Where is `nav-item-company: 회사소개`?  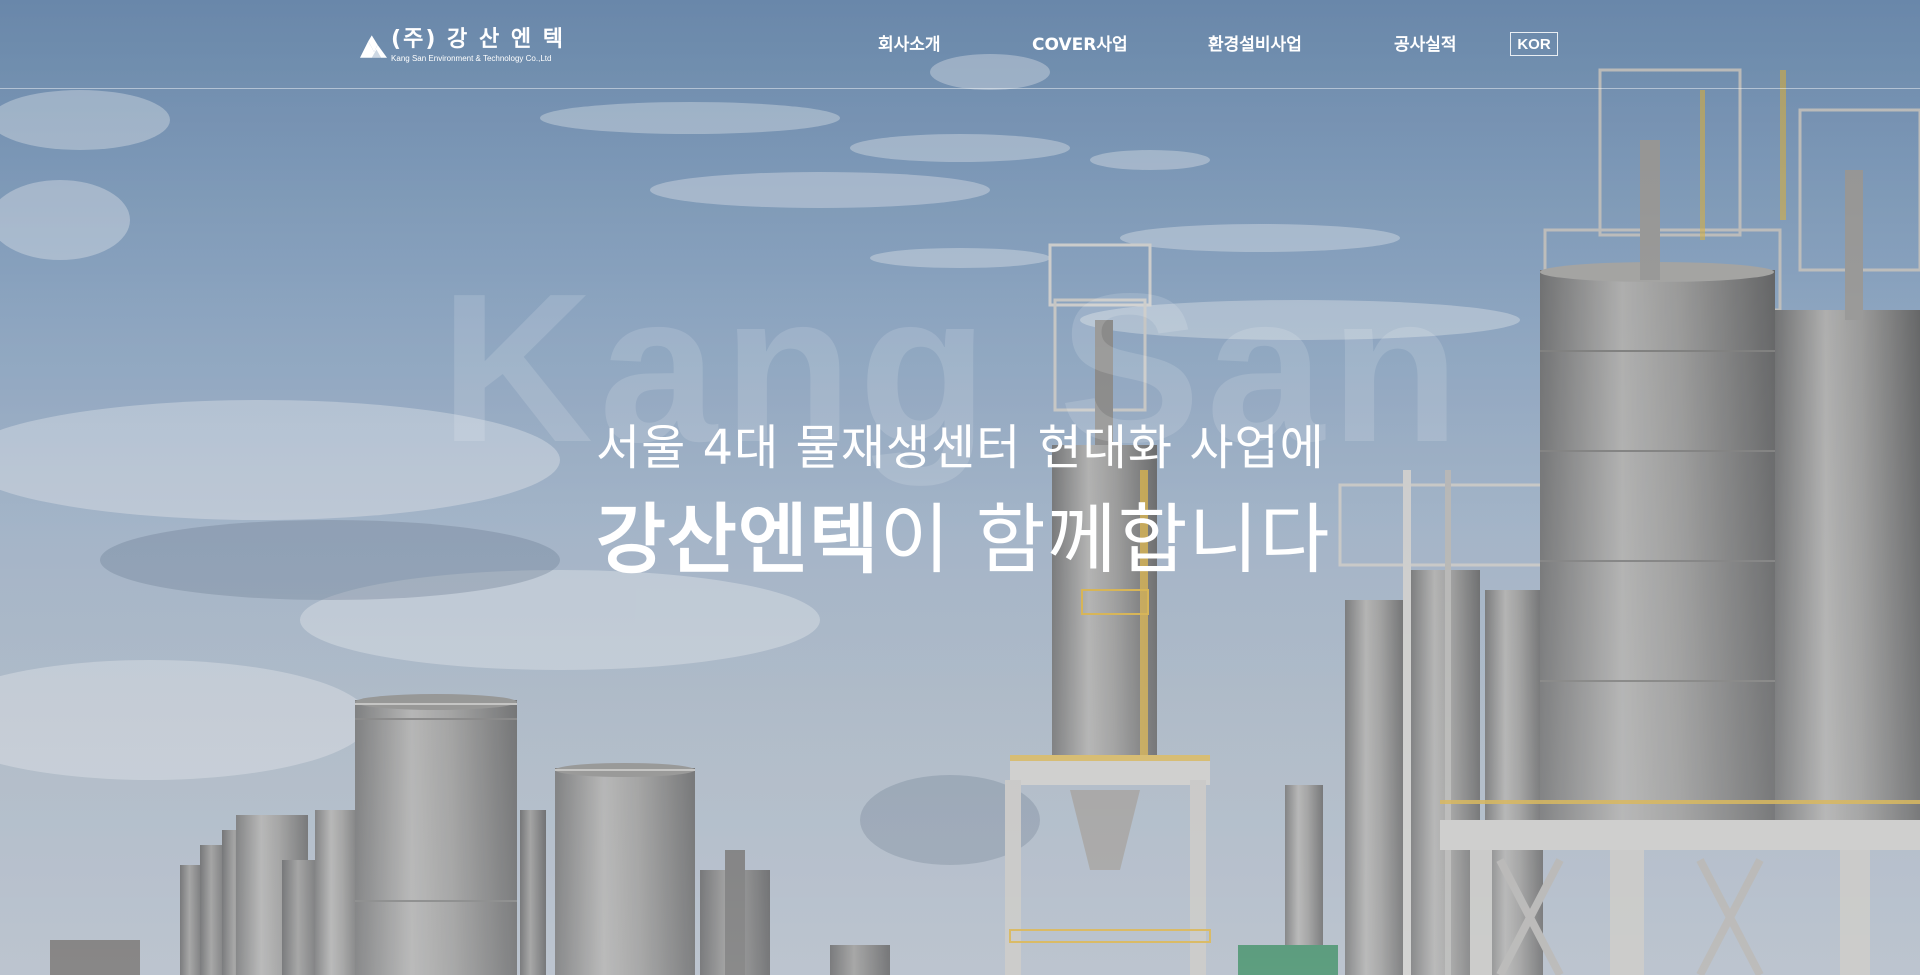 nav-item-company: 회사소개 is located at coordinates (909, 45).